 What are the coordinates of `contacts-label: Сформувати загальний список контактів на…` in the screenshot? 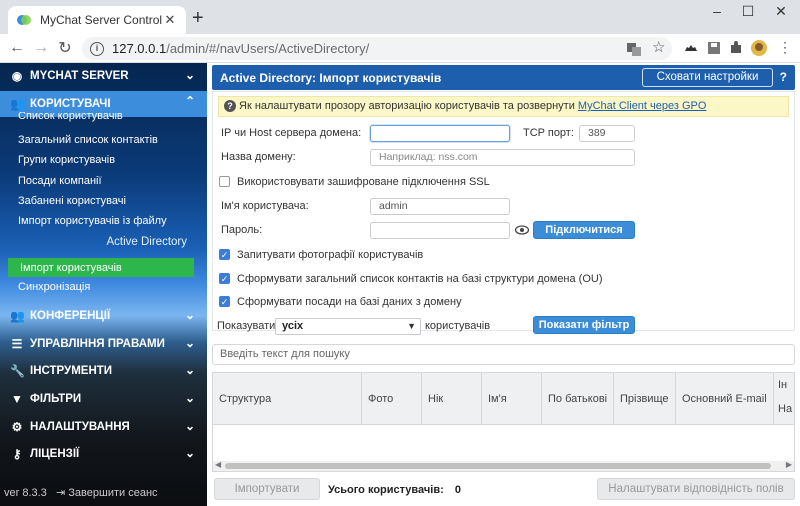 It's located at (420, 279).